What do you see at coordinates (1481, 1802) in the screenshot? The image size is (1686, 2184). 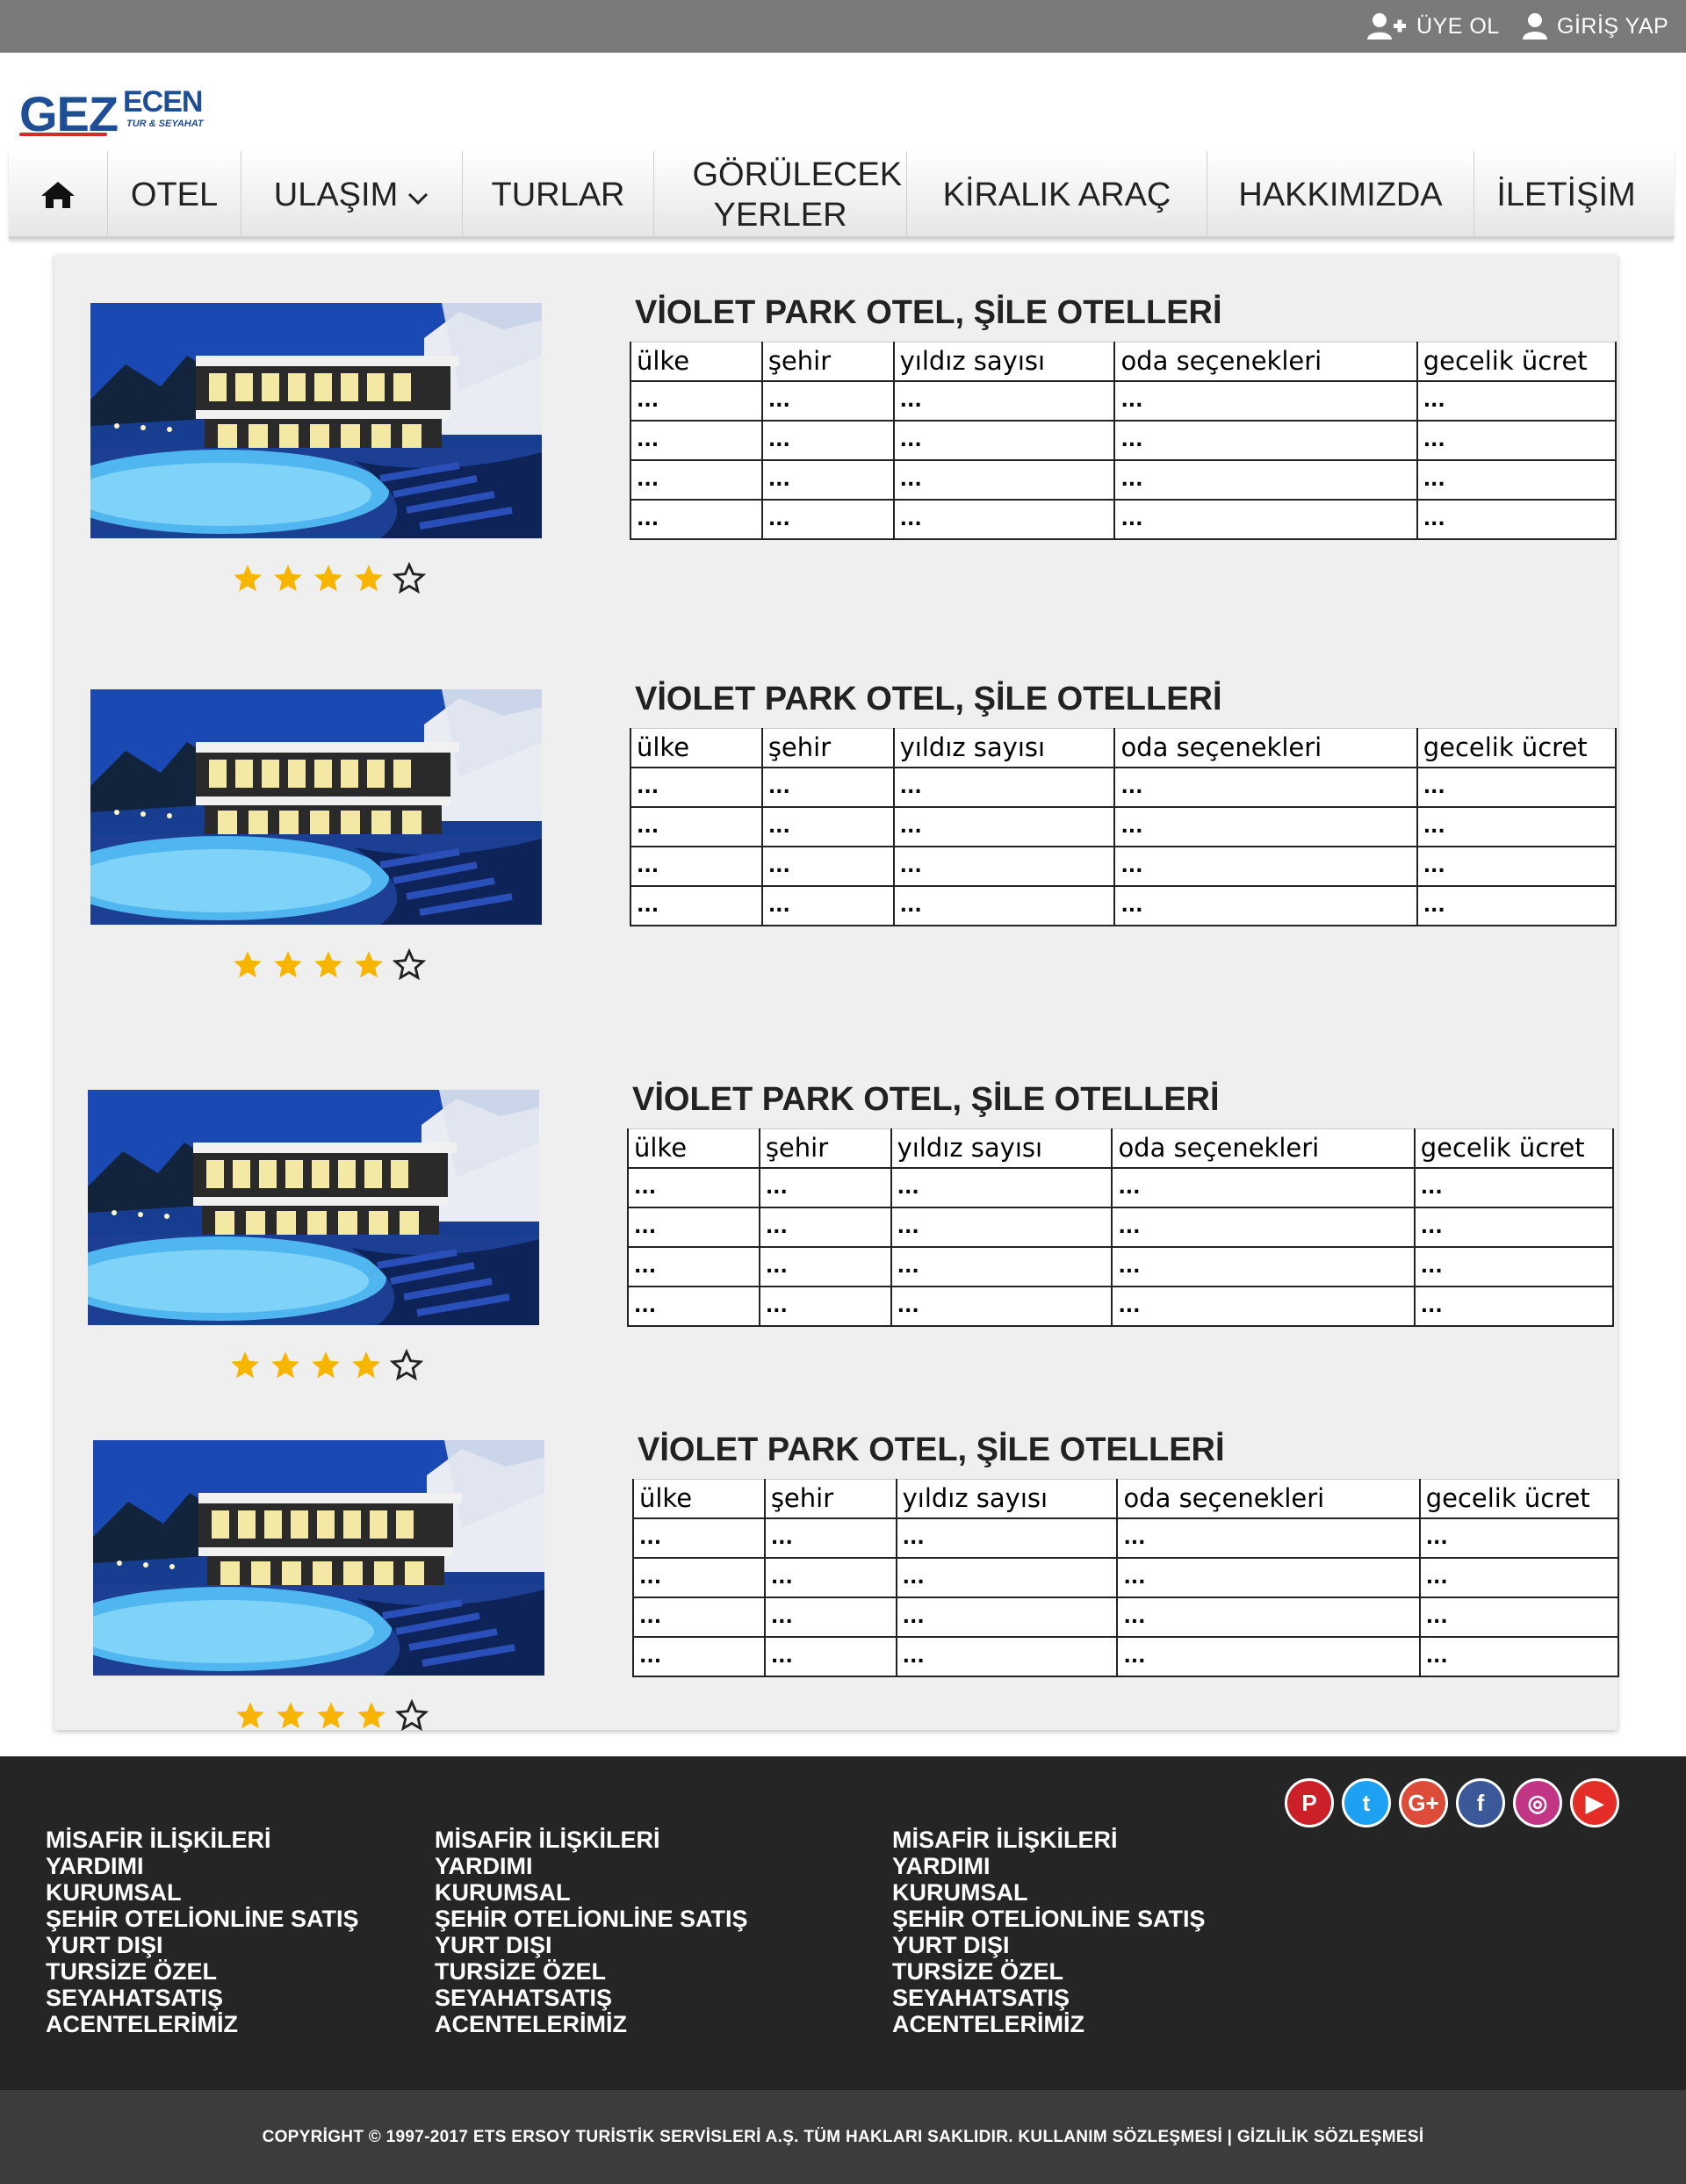 I see `facebook-icon: f` at bounding box center [1481, 1802].